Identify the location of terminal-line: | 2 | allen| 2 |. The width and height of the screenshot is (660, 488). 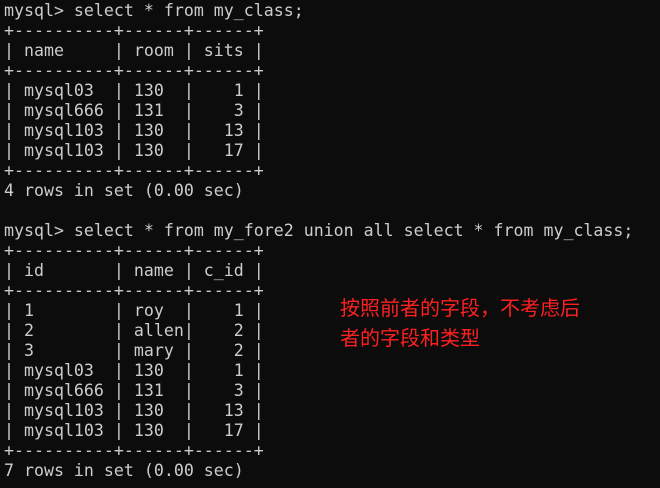
(134, 330).